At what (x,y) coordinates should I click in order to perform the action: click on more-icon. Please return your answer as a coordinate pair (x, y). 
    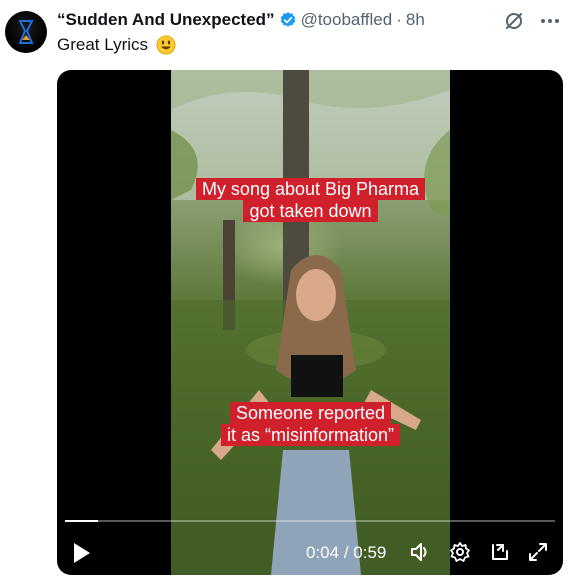
    Looking at the image, I should click on (550, 21).